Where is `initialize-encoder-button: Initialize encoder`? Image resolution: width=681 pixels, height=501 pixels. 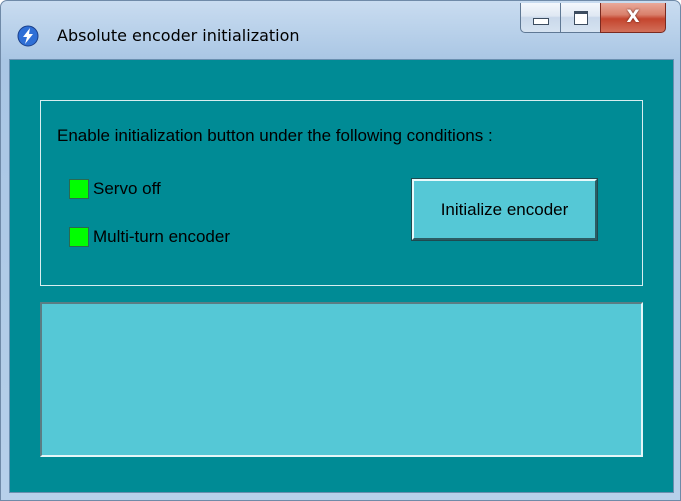
initialize-encoder-button: Initialize encoder is located at coordinates (504, 209).